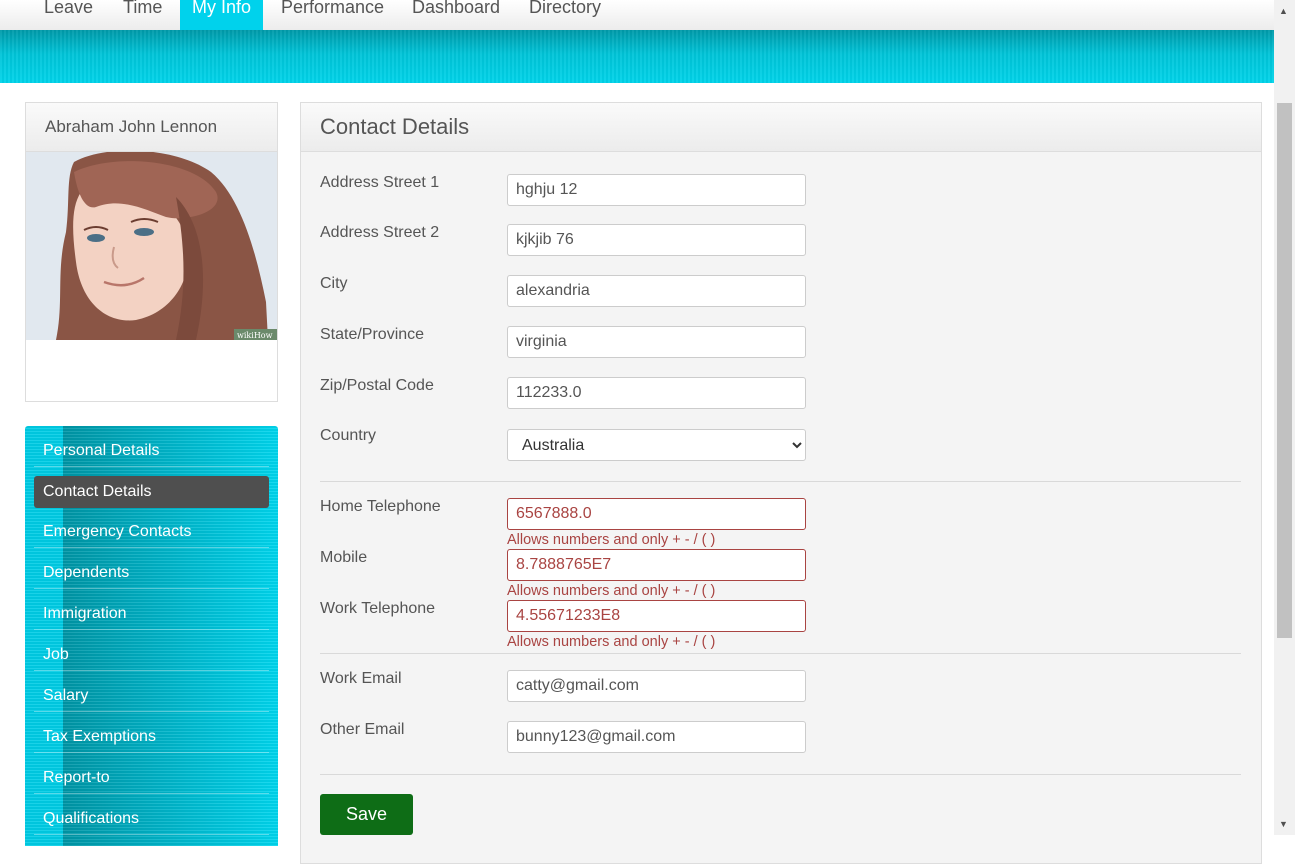  Describe the element at coordinates (380, 506) in the screenshot. I see `home-telephone-label: Home Telephone` at that location.